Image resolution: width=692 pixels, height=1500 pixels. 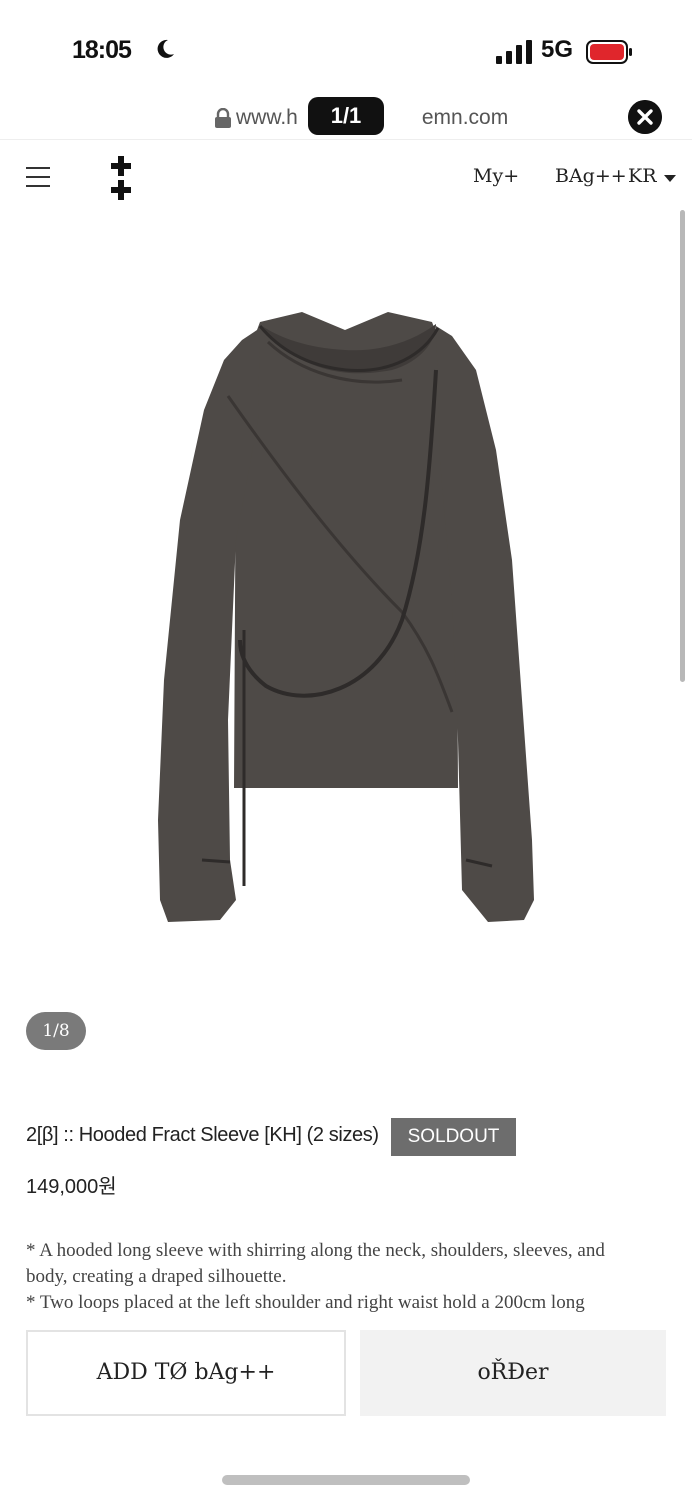 I want to click on nav-bag: BAg++, so click(x=591, y=176).